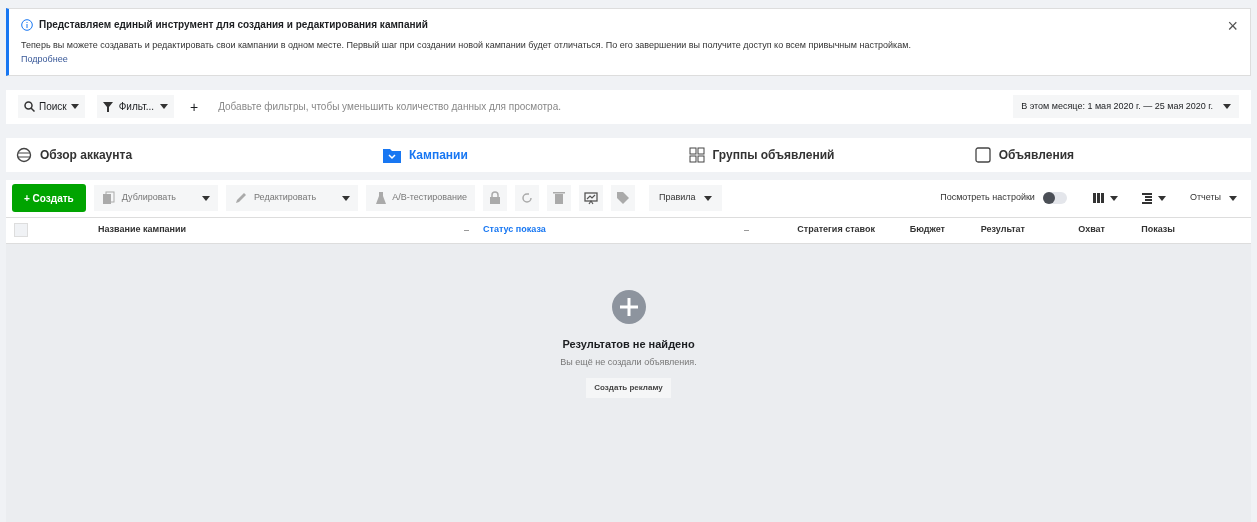 This screenshot has height=522, width=1257. What do you see at coordinates (27, 24) in the screenshot?
I see `info-icon` at bounding box center [27, 24].